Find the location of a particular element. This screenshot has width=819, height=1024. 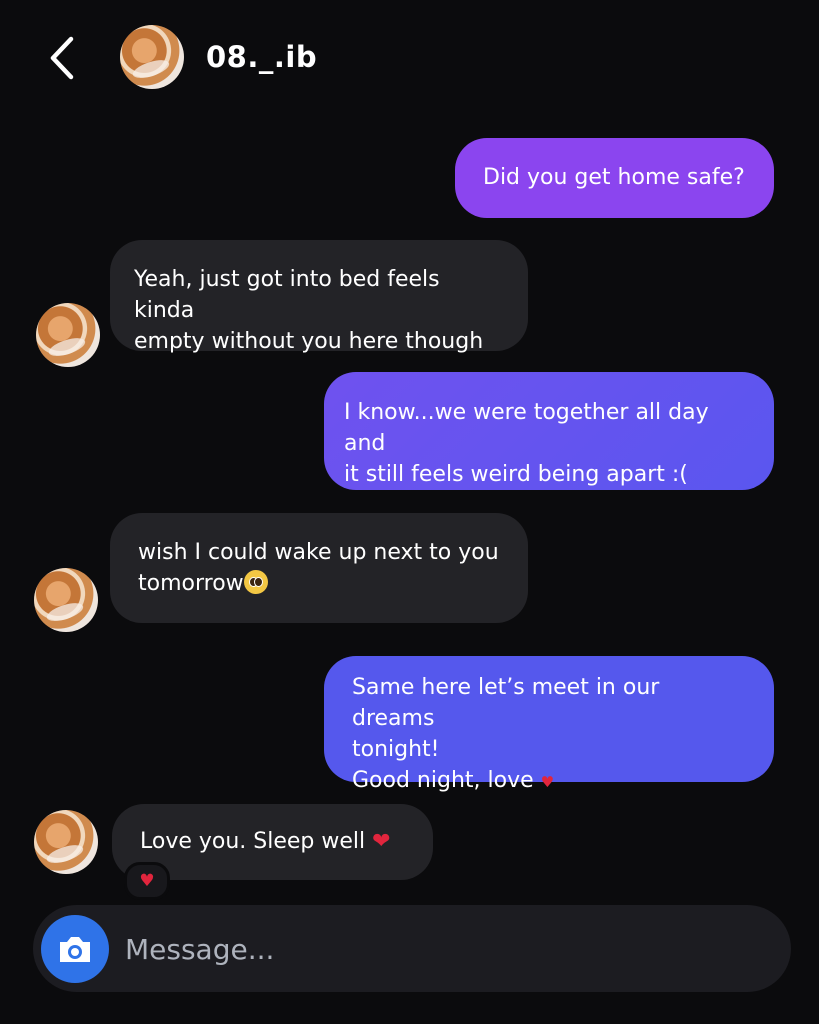

message-text: Did you get home safe? is located at coordinates (614, 177).